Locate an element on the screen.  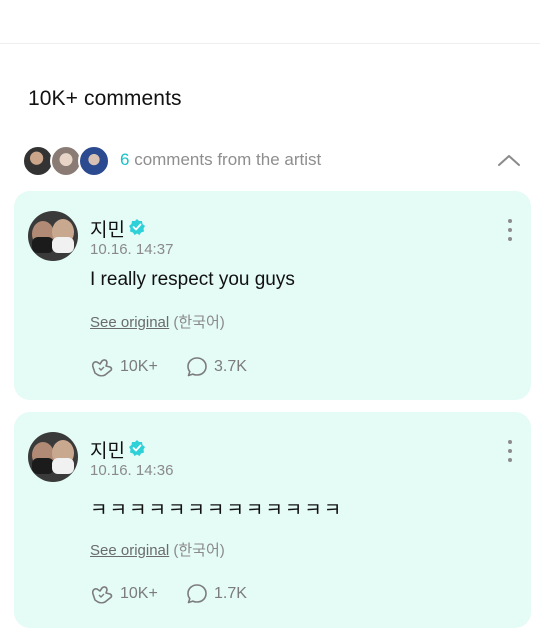
comments-count-title: 10K+ comments is located at coordinates (105, 98).